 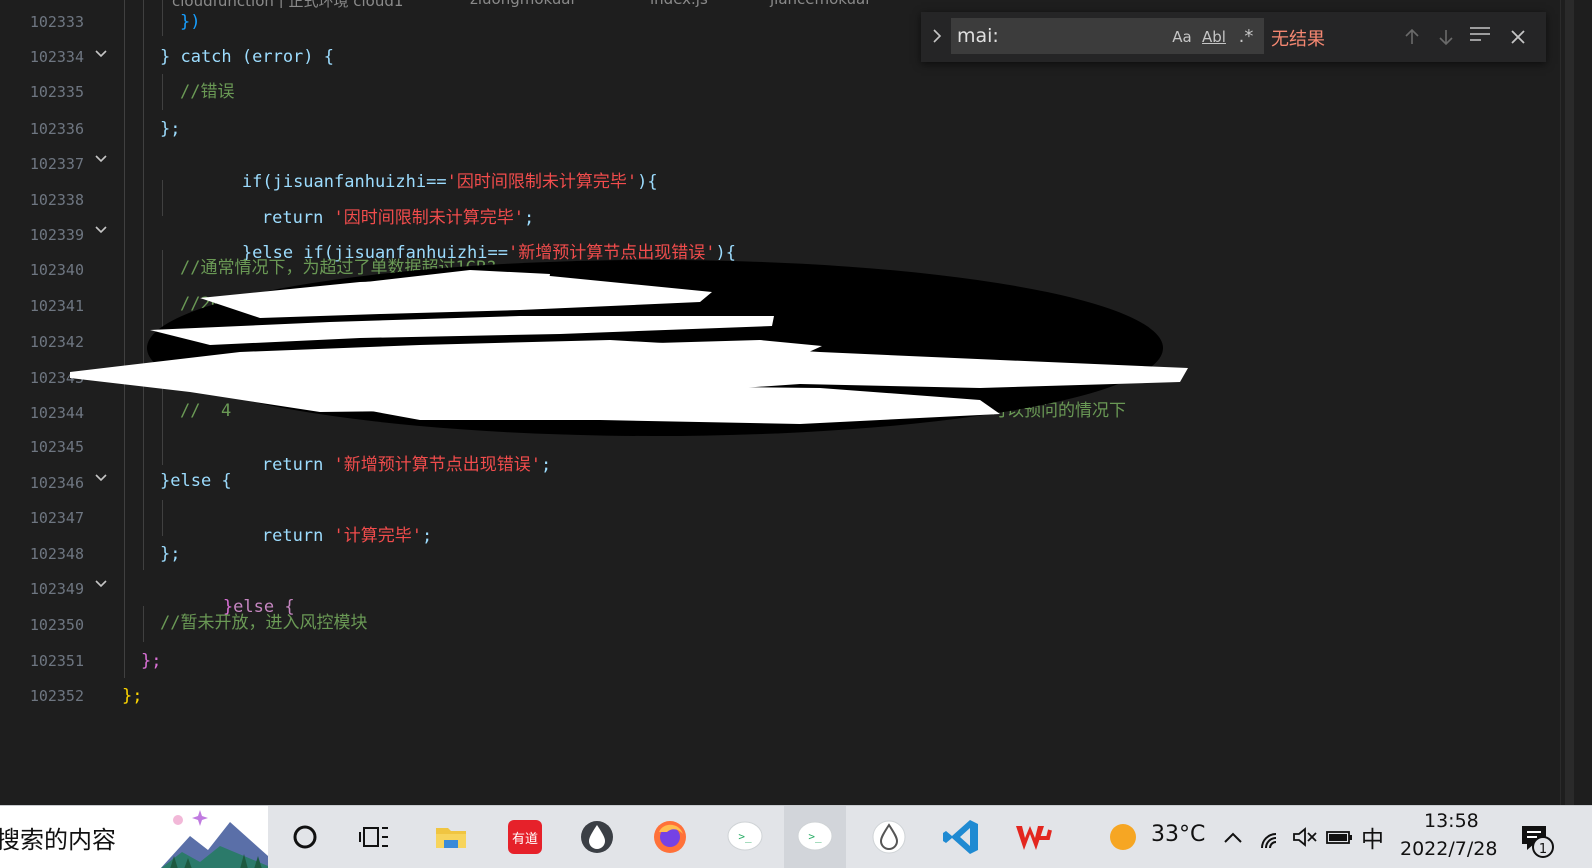 What do you see at coordinates (525, 839) in the screenshot?
I see `svg-text: 有道` at bounding box center [525, 839].